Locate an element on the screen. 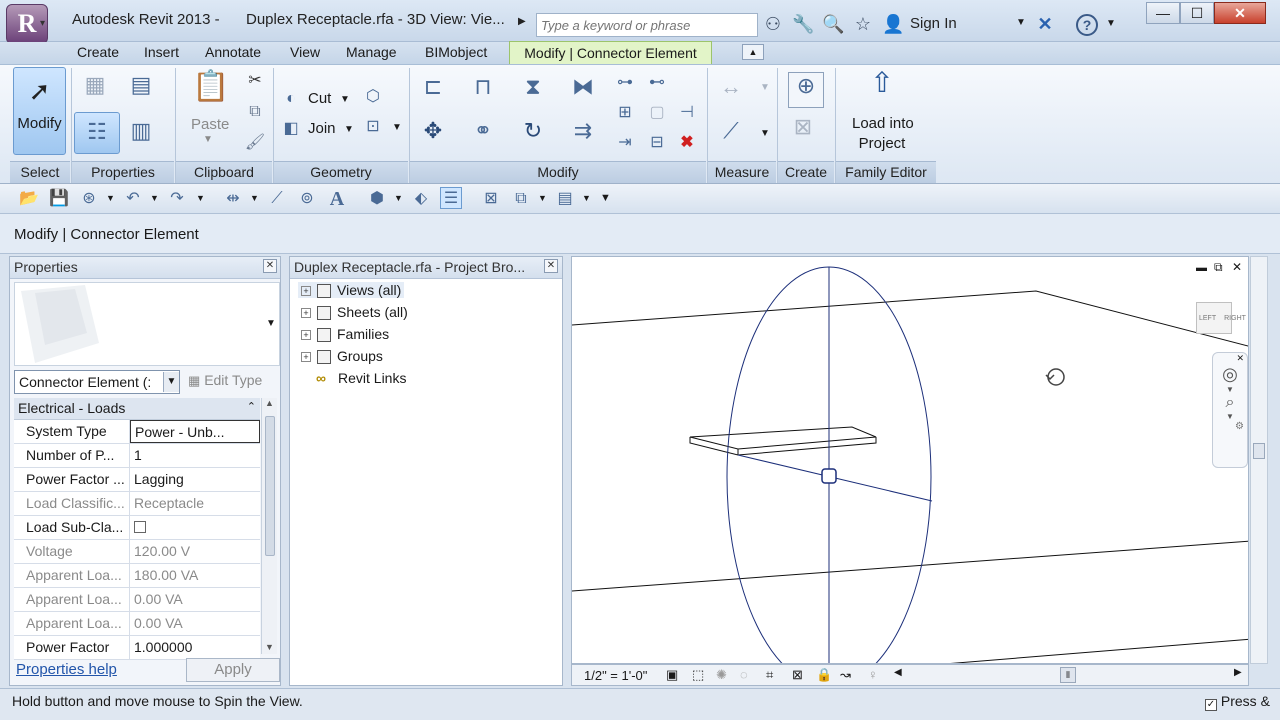  properties-help-link: Properties help is located at coordinates (66, 669).